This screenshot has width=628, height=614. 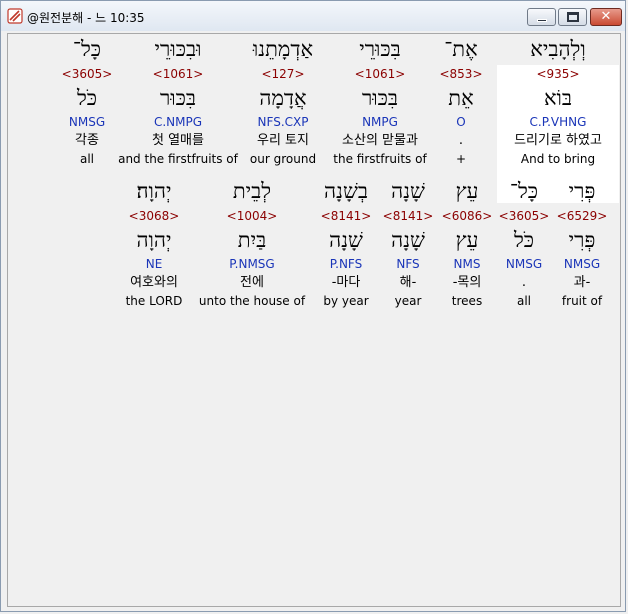 I want to click on close-button: ✕, so click(x=606, y=17).